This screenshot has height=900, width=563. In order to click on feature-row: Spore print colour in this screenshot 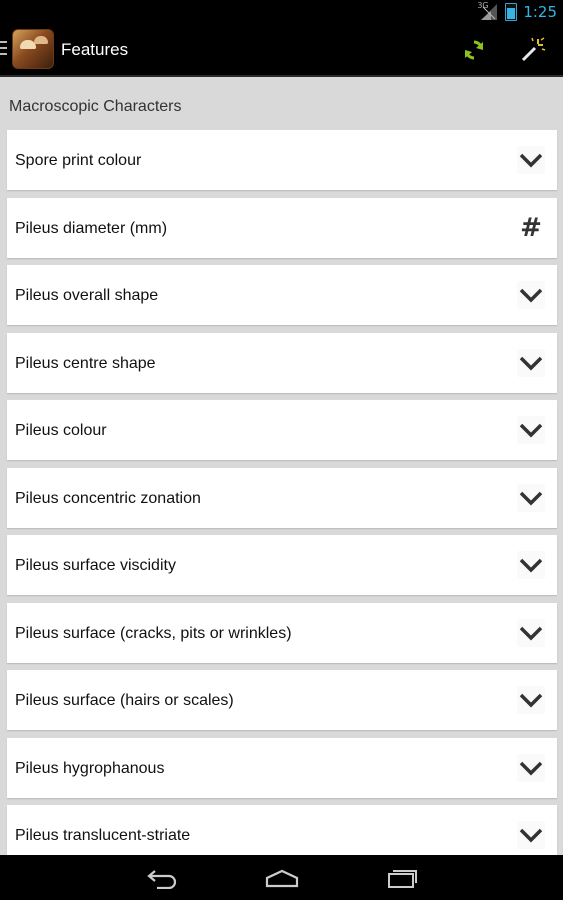, I will do `click(282, 160)`.